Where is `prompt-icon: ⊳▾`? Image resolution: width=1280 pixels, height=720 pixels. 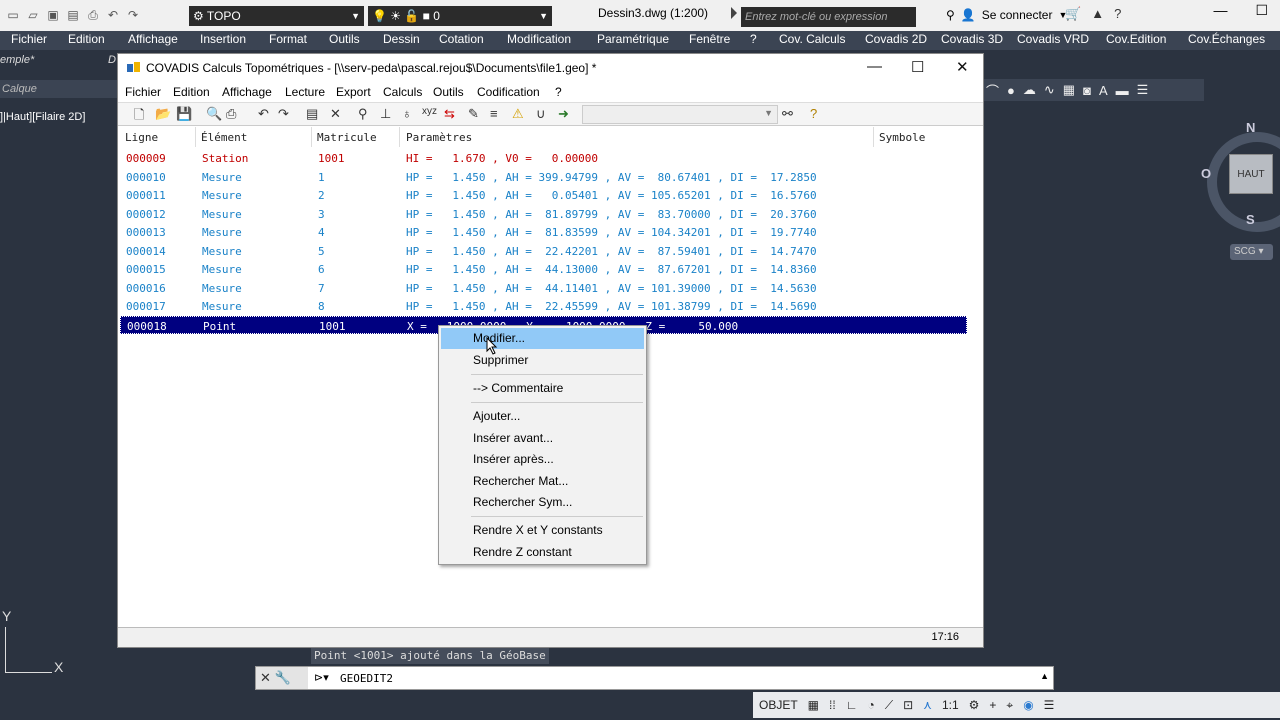
prompt-icon: ⊳▾ is located at coordinates (321, 677).